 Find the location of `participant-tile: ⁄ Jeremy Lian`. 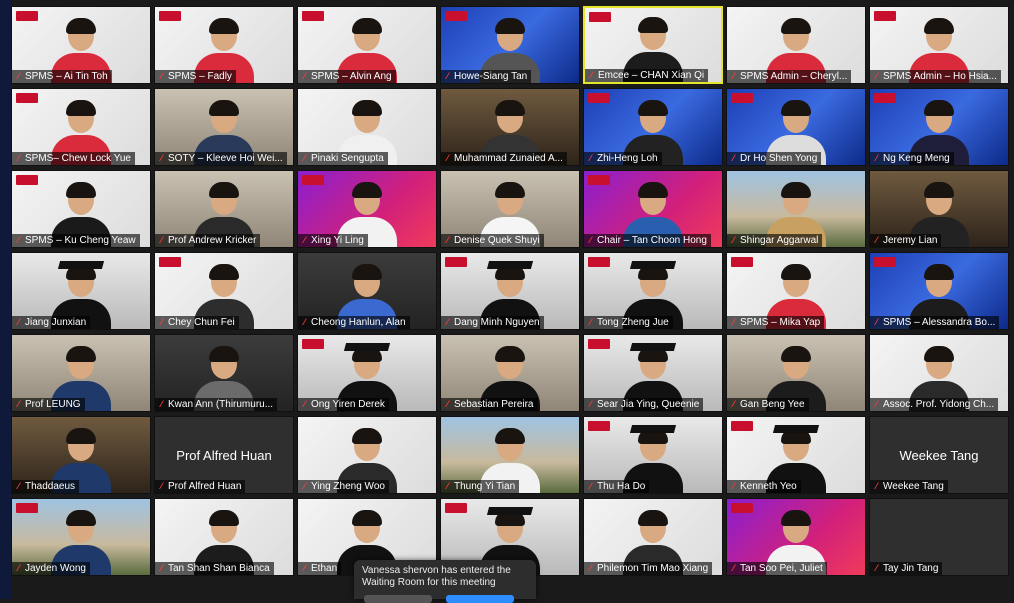

participant-tile: ⁄ Jeremy Lian is located at coordinates (939, 209).